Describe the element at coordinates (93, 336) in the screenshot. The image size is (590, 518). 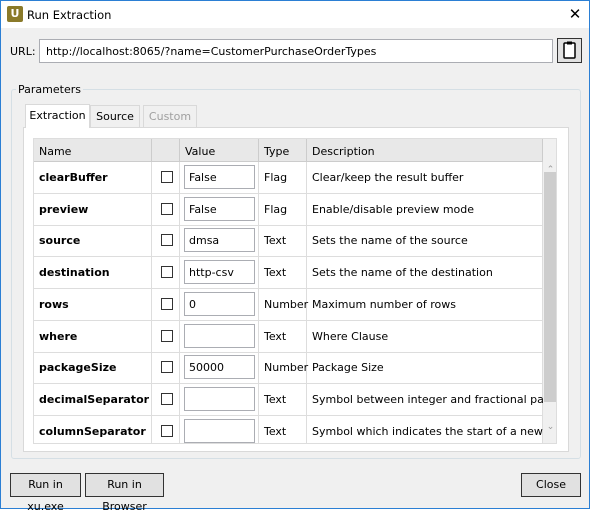
I see `param-name: where` at that location.